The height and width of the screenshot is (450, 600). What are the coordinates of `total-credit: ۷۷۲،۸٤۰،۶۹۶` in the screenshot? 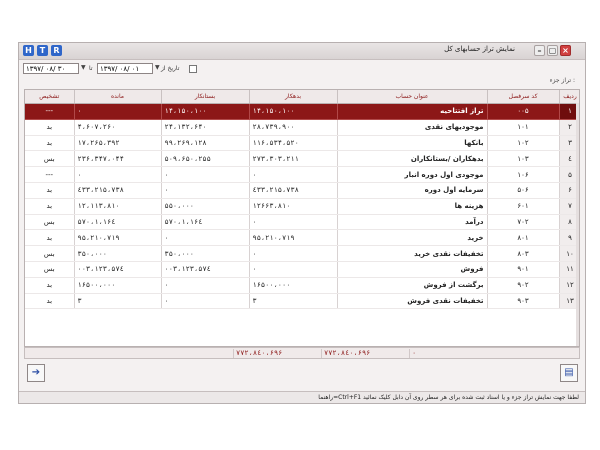 It's located at (364, 353).